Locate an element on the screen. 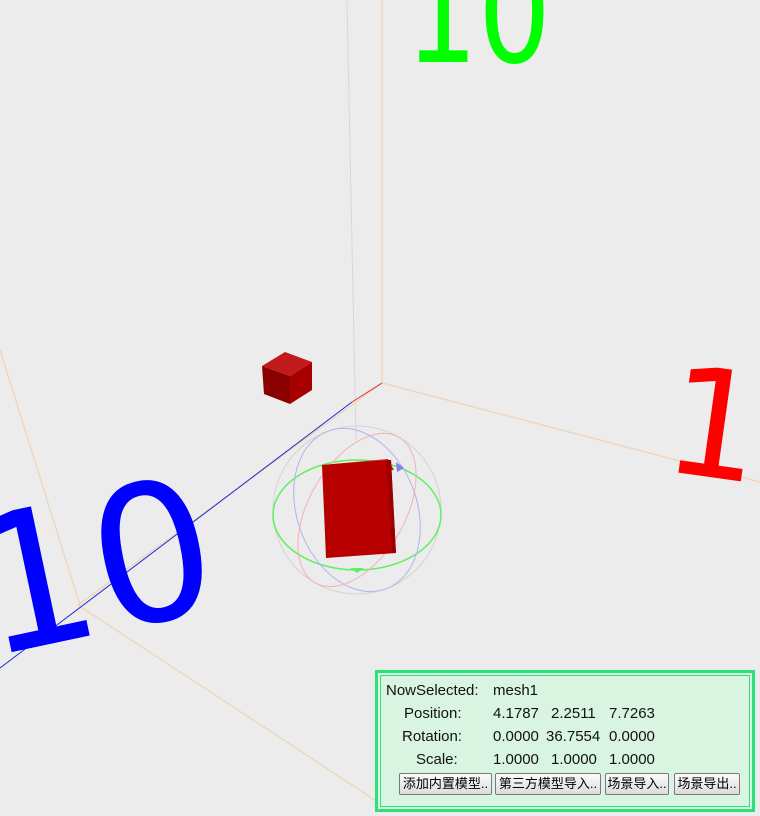 The height and width of the screenshot is (816, 760). now-selected-label: NowSelected: is located at coordinates (432, 690).